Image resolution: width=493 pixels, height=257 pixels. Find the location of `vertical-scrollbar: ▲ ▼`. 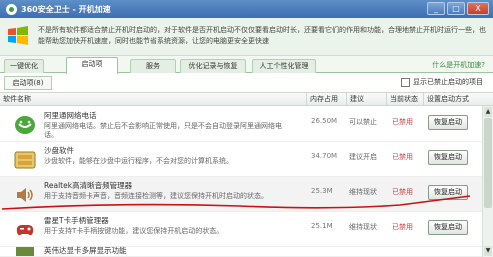

vertical-scrollbar: ▲ ▼ is located at coordinates (487, 181).